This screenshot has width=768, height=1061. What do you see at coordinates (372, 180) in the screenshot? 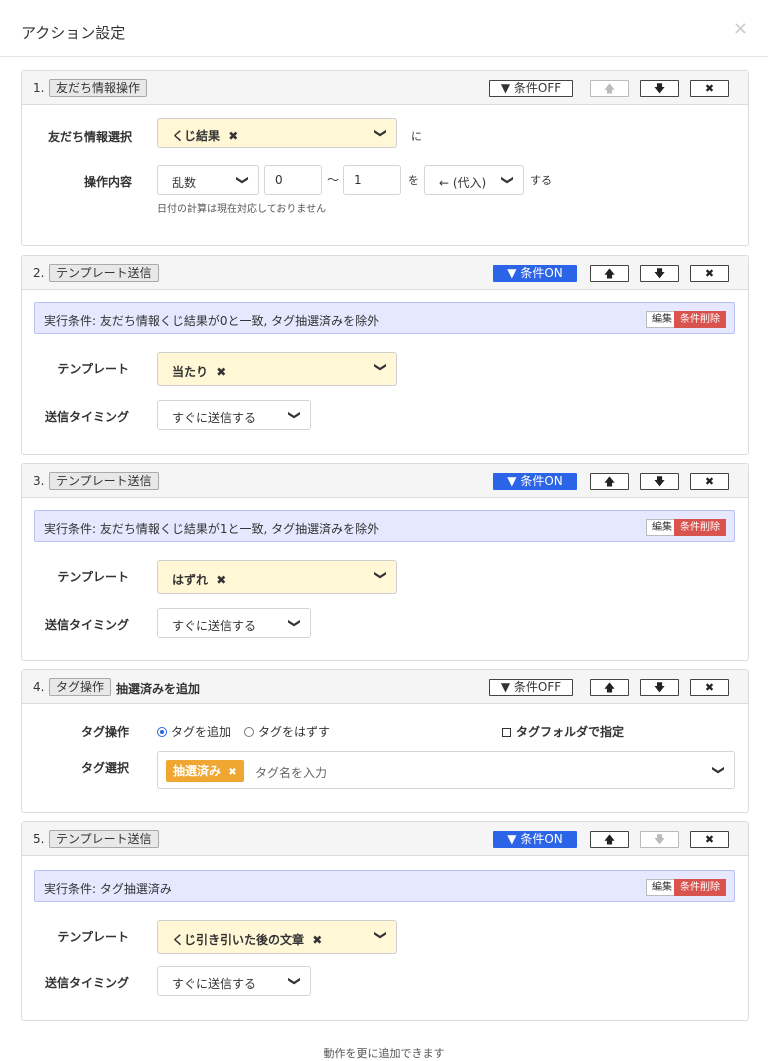
I see `range-to-input: 1` at bounding box center [372, 180].